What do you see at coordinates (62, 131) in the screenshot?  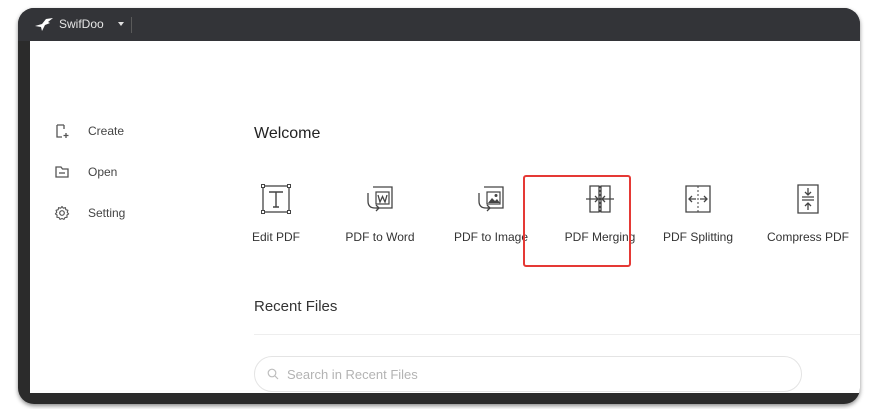 I see `create-icon` at bounding box center [62, 131].